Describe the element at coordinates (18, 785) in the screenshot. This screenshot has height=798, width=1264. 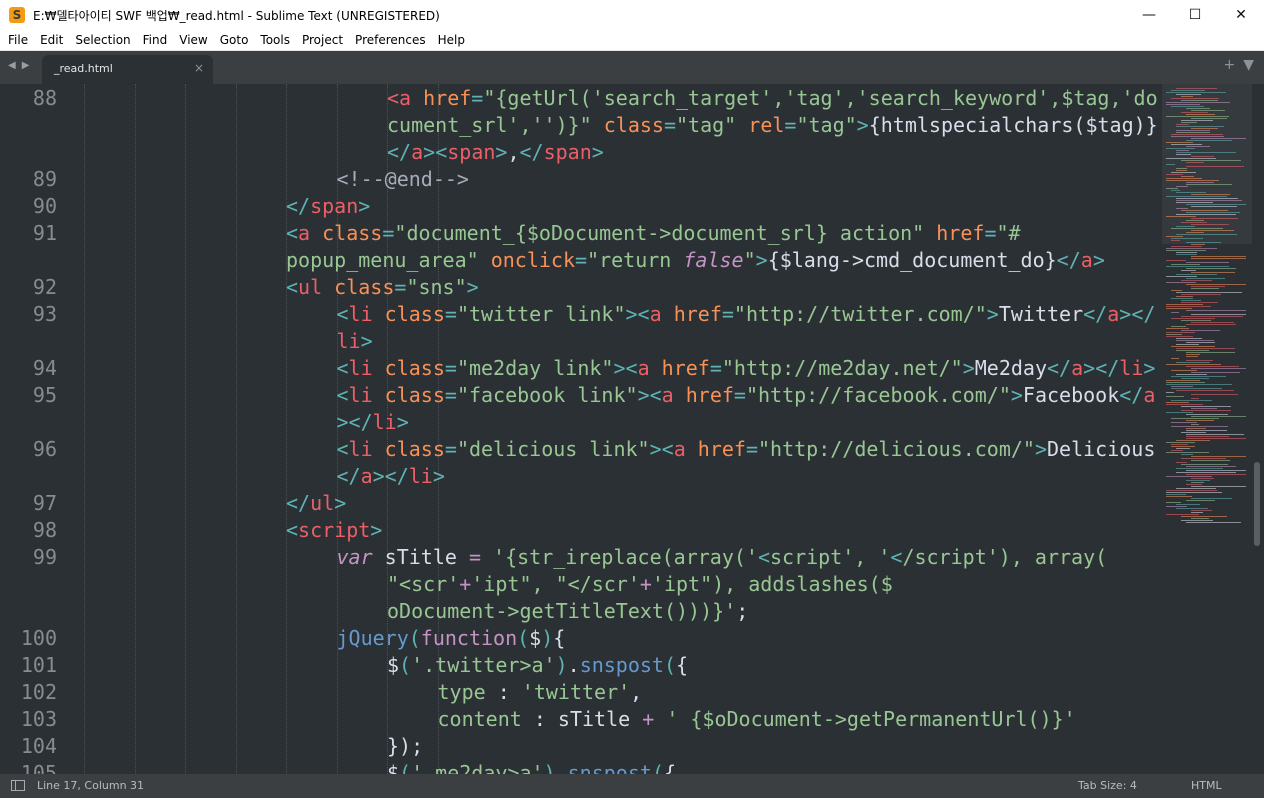
I see `panel-toggle-icon` at that location.